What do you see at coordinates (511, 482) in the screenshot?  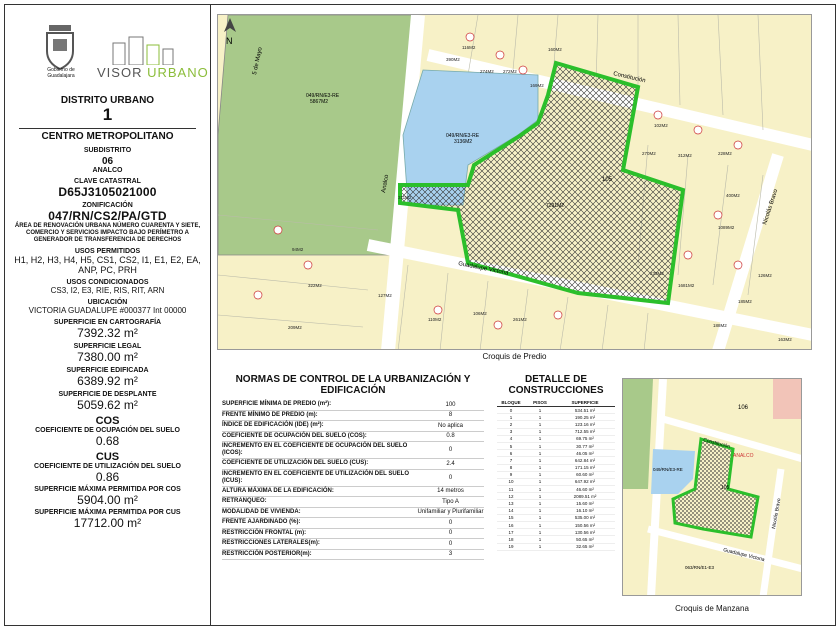 I see `block-cell: 10` at bounding box center [511, 482].